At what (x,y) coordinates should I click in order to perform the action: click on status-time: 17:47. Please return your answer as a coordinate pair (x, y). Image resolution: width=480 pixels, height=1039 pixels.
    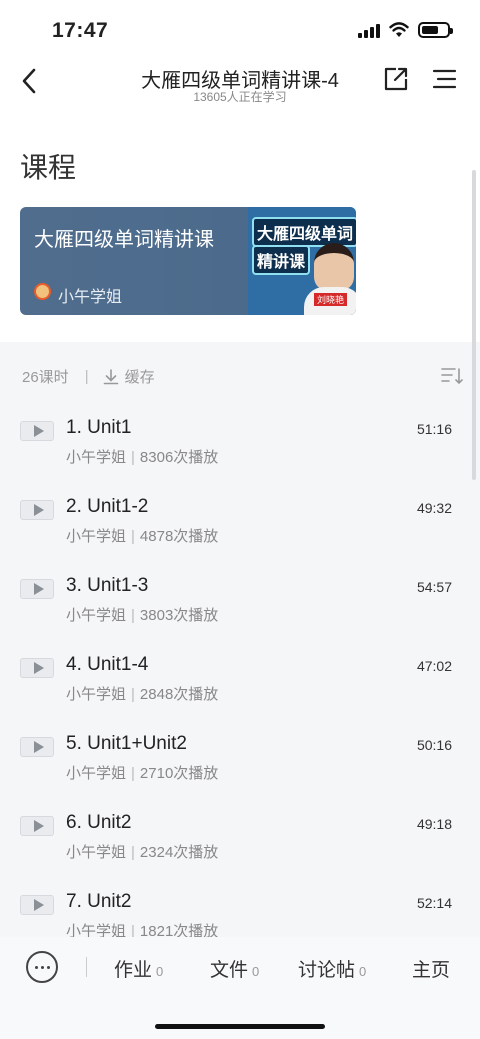
    Looking at the image, I should click on (80, 30).